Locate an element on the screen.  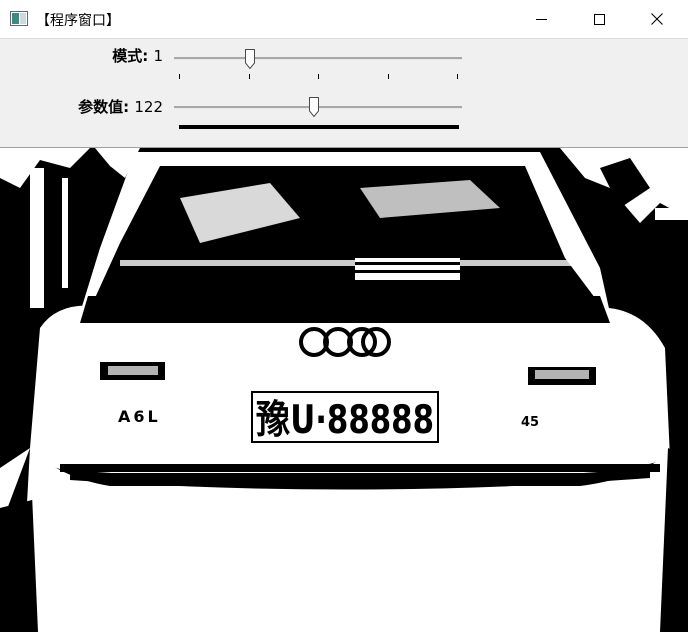
close-button is located at coordinates (657, 19).